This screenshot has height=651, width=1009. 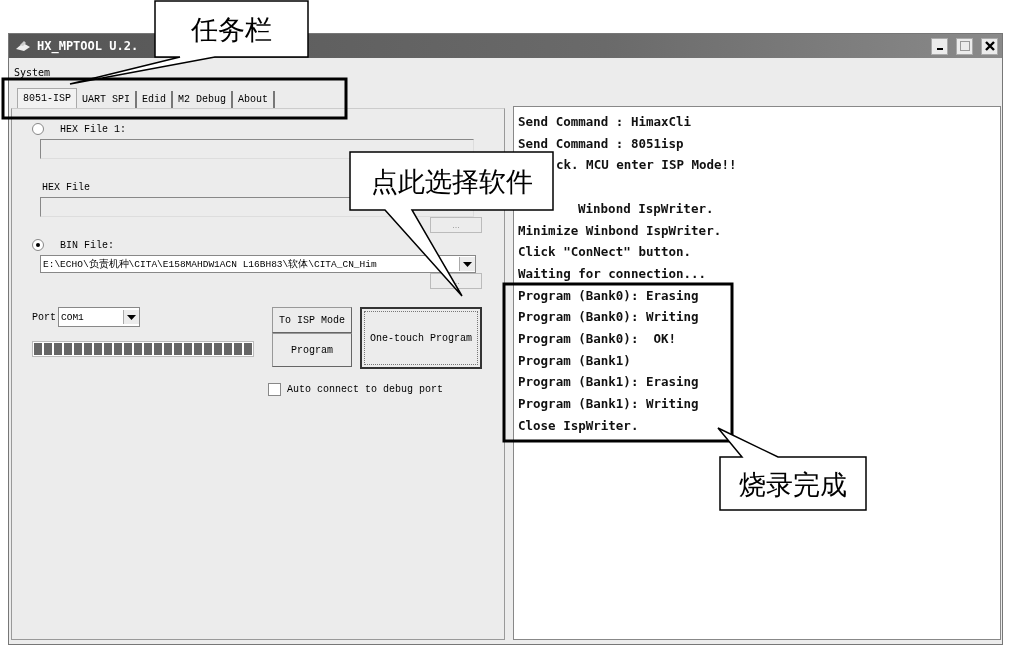 What do you see at coordinates (605, 122) in the screenshot?
I see `log-line: Send Command : HimaxCli` at bounding box center [605, 122].